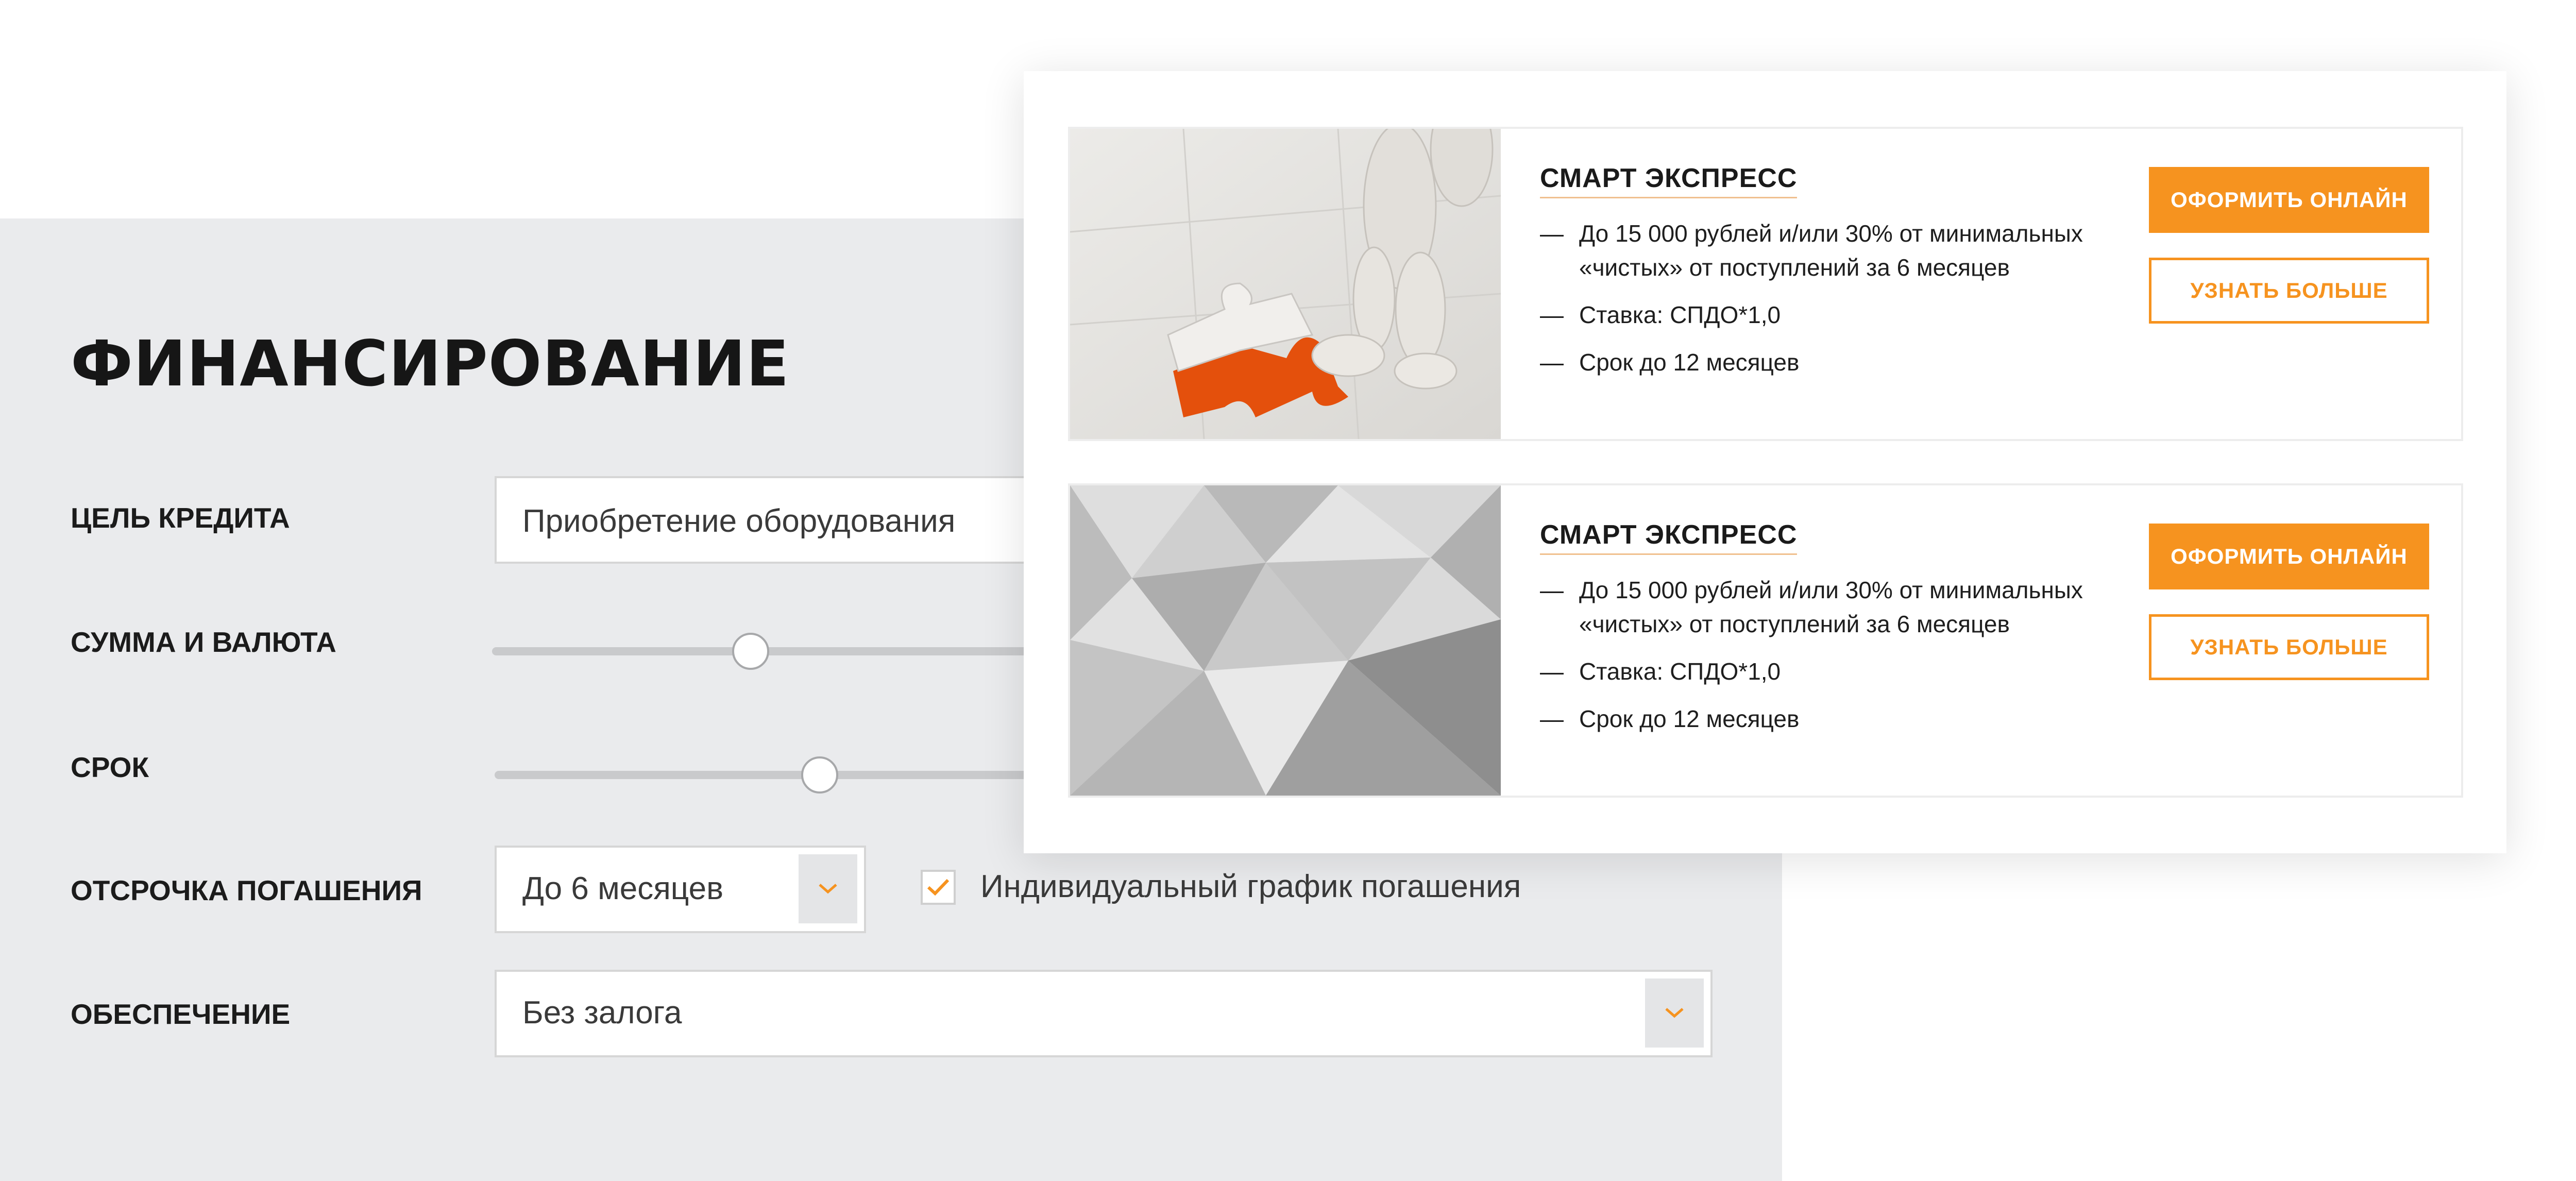  I want to click on checkmark-icon, so click(938, 887).